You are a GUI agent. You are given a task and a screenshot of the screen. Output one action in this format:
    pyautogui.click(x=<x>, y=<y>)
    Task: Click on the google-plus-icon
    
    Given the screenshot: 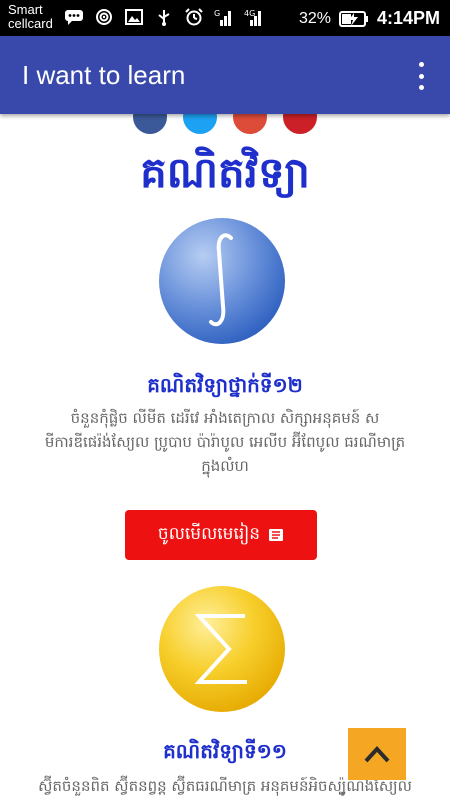 What is the action you would take?
    pyautogui.click(x=250, y=124)
    